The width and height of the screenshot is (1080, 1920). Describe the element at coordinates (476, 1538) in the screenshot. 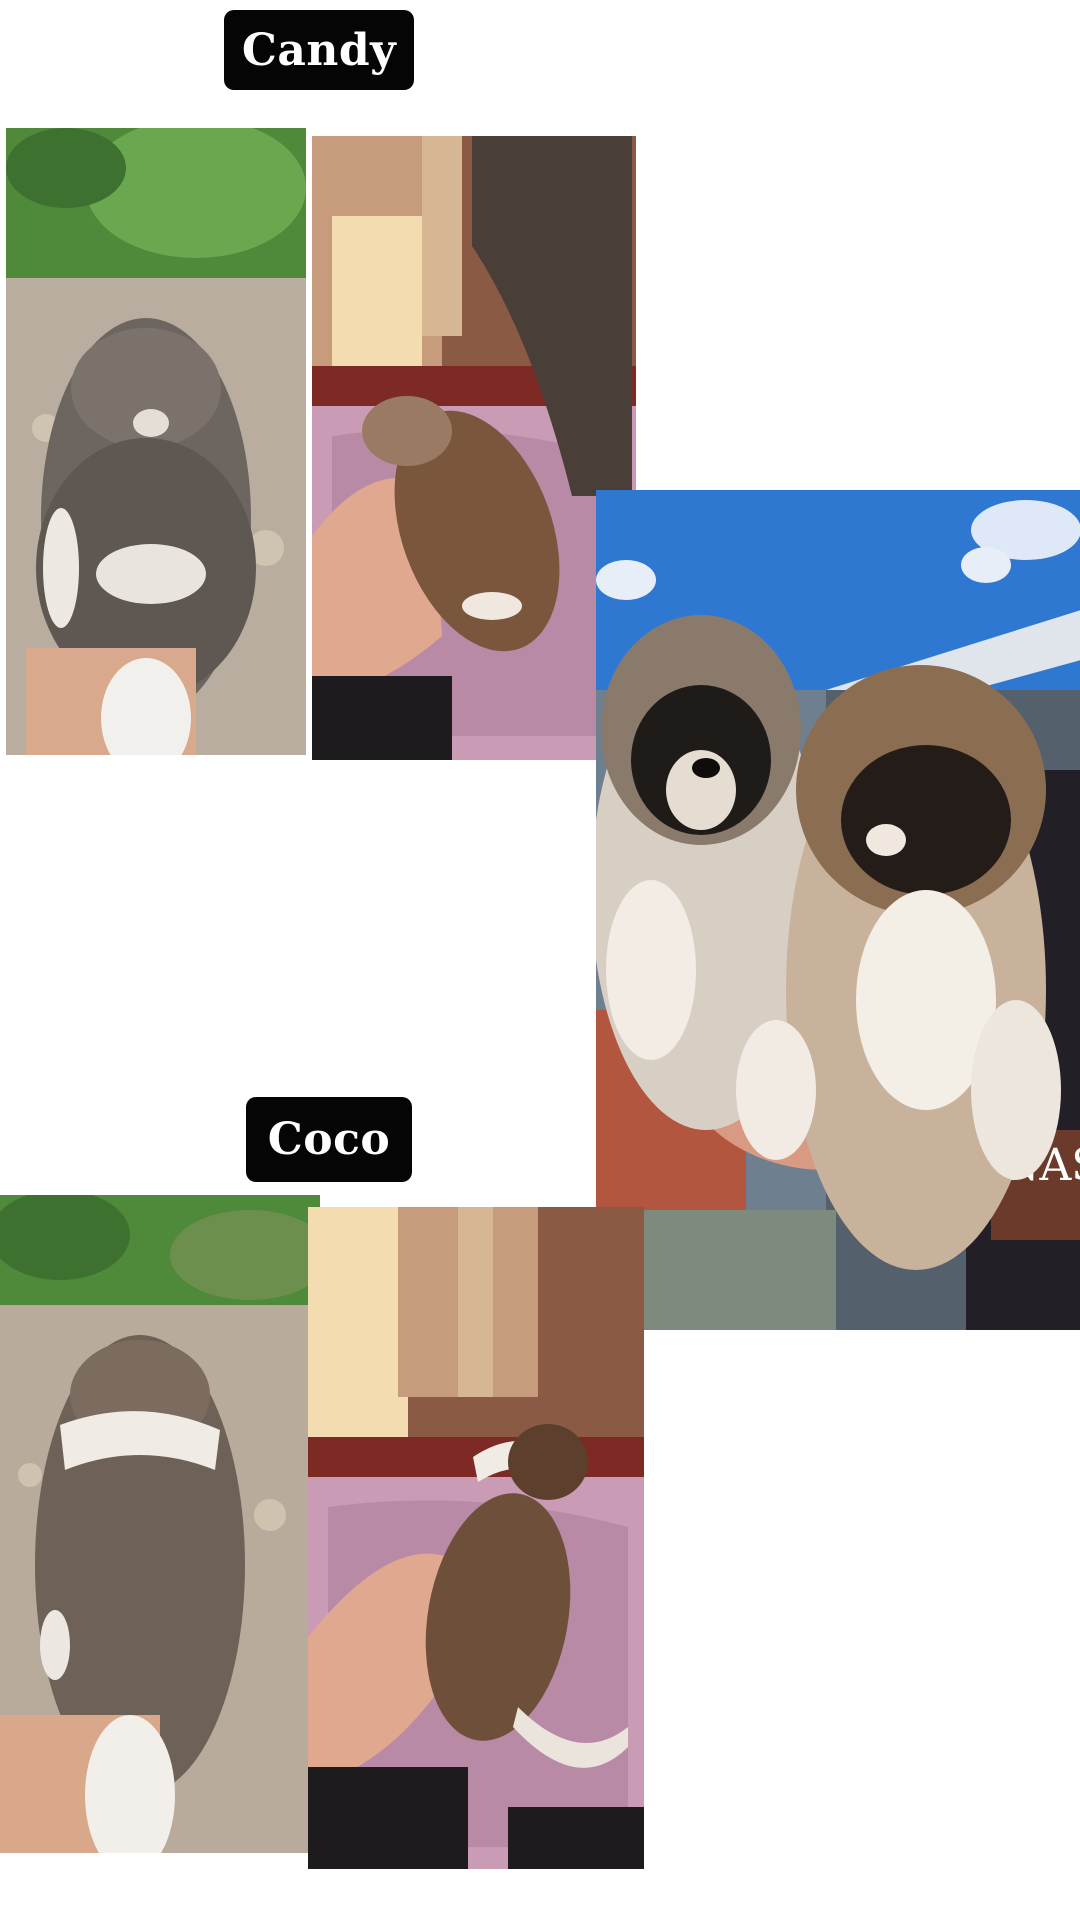

I see `photo-coco-hand` at that location.